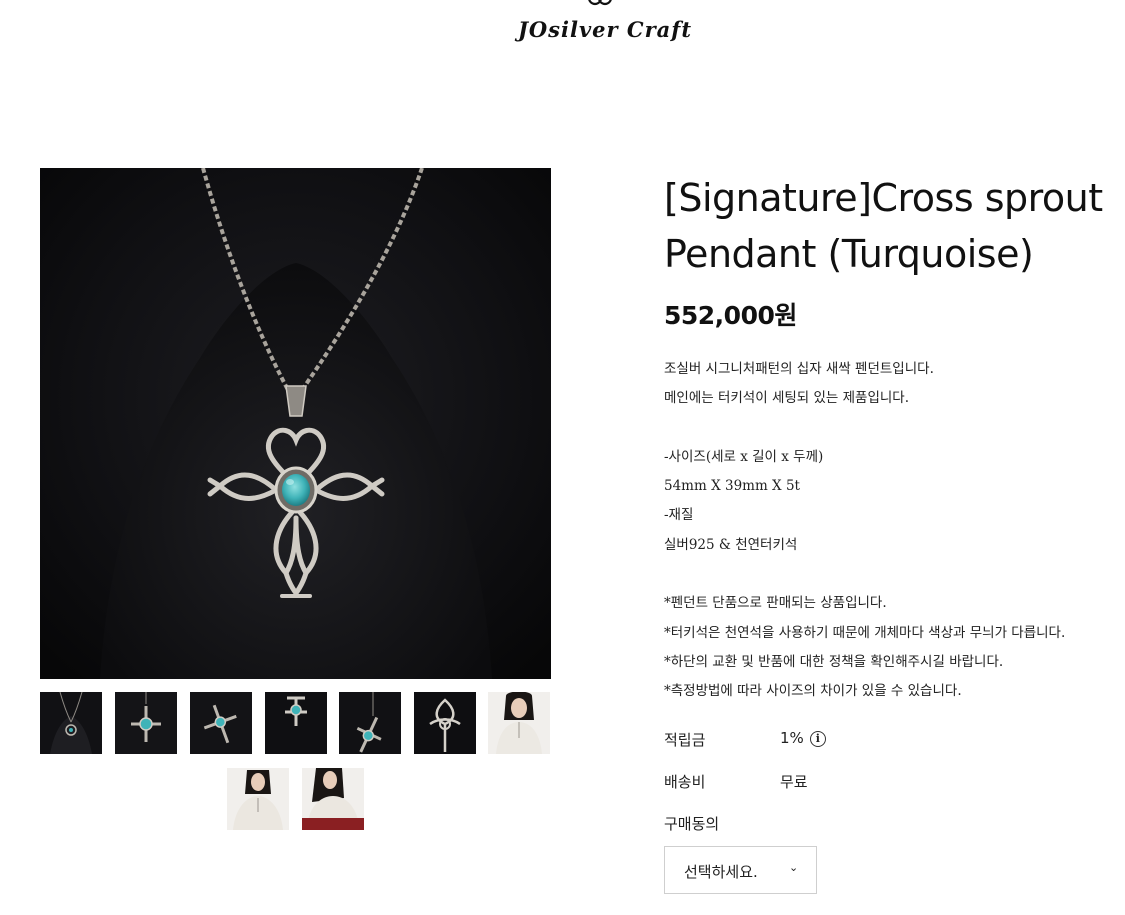 This screenshot has height=915, width=1125. Describe the element at coordinates (792, 738) in the screenshot. I see `points-value: 1%` at that location.